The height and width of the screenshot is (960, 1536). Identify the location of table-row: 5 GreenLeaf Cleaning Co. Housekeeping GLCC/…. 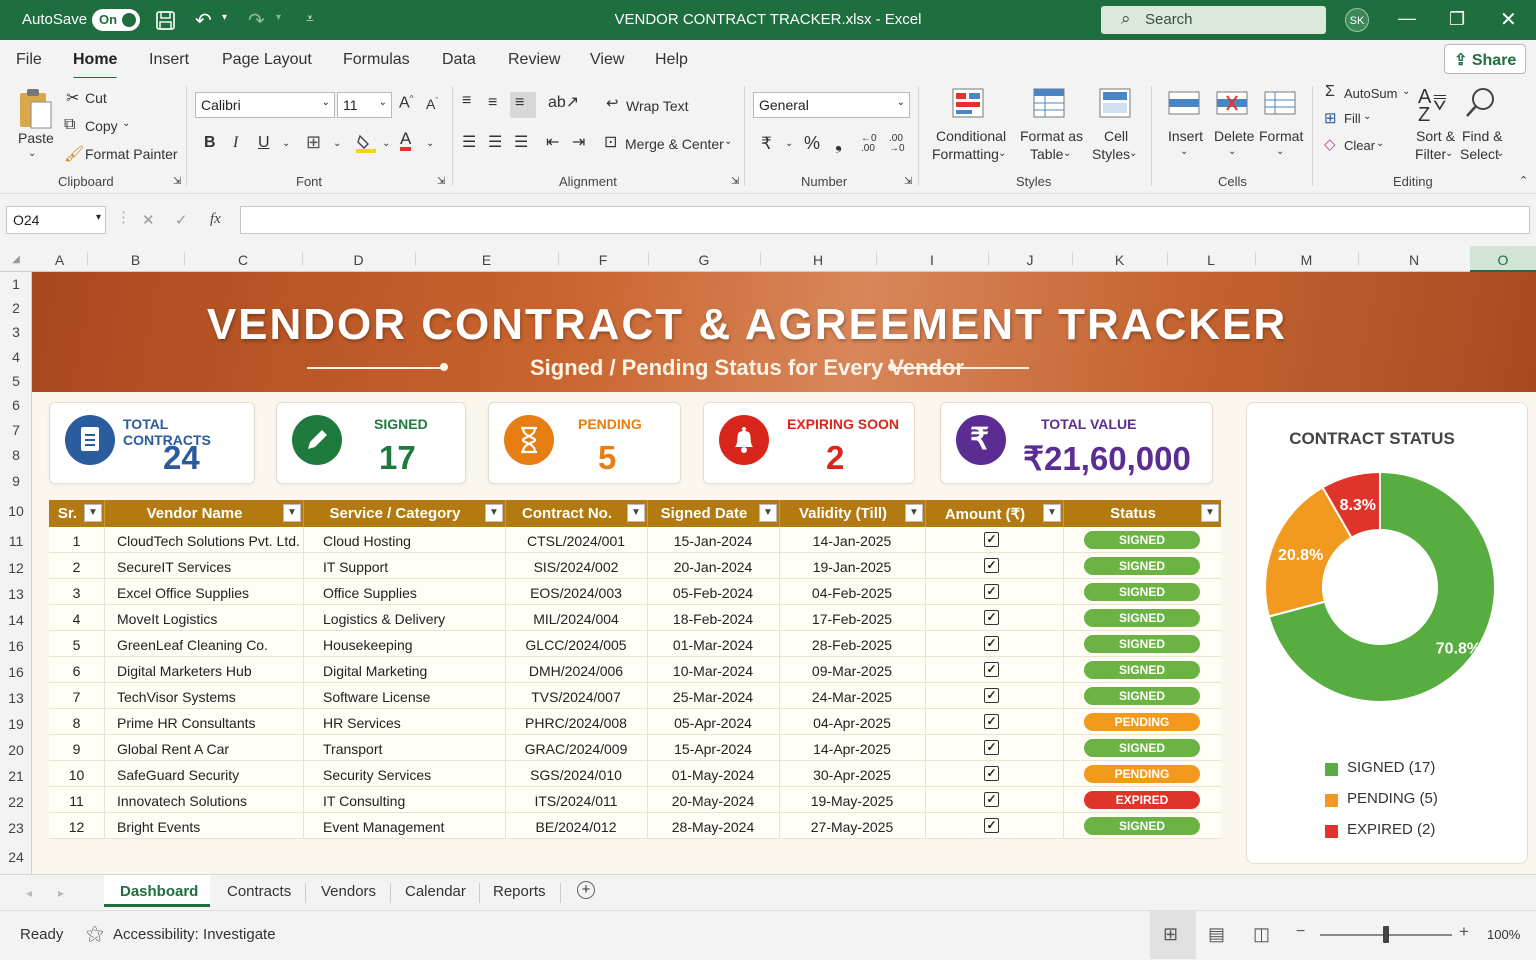
(635, 644).